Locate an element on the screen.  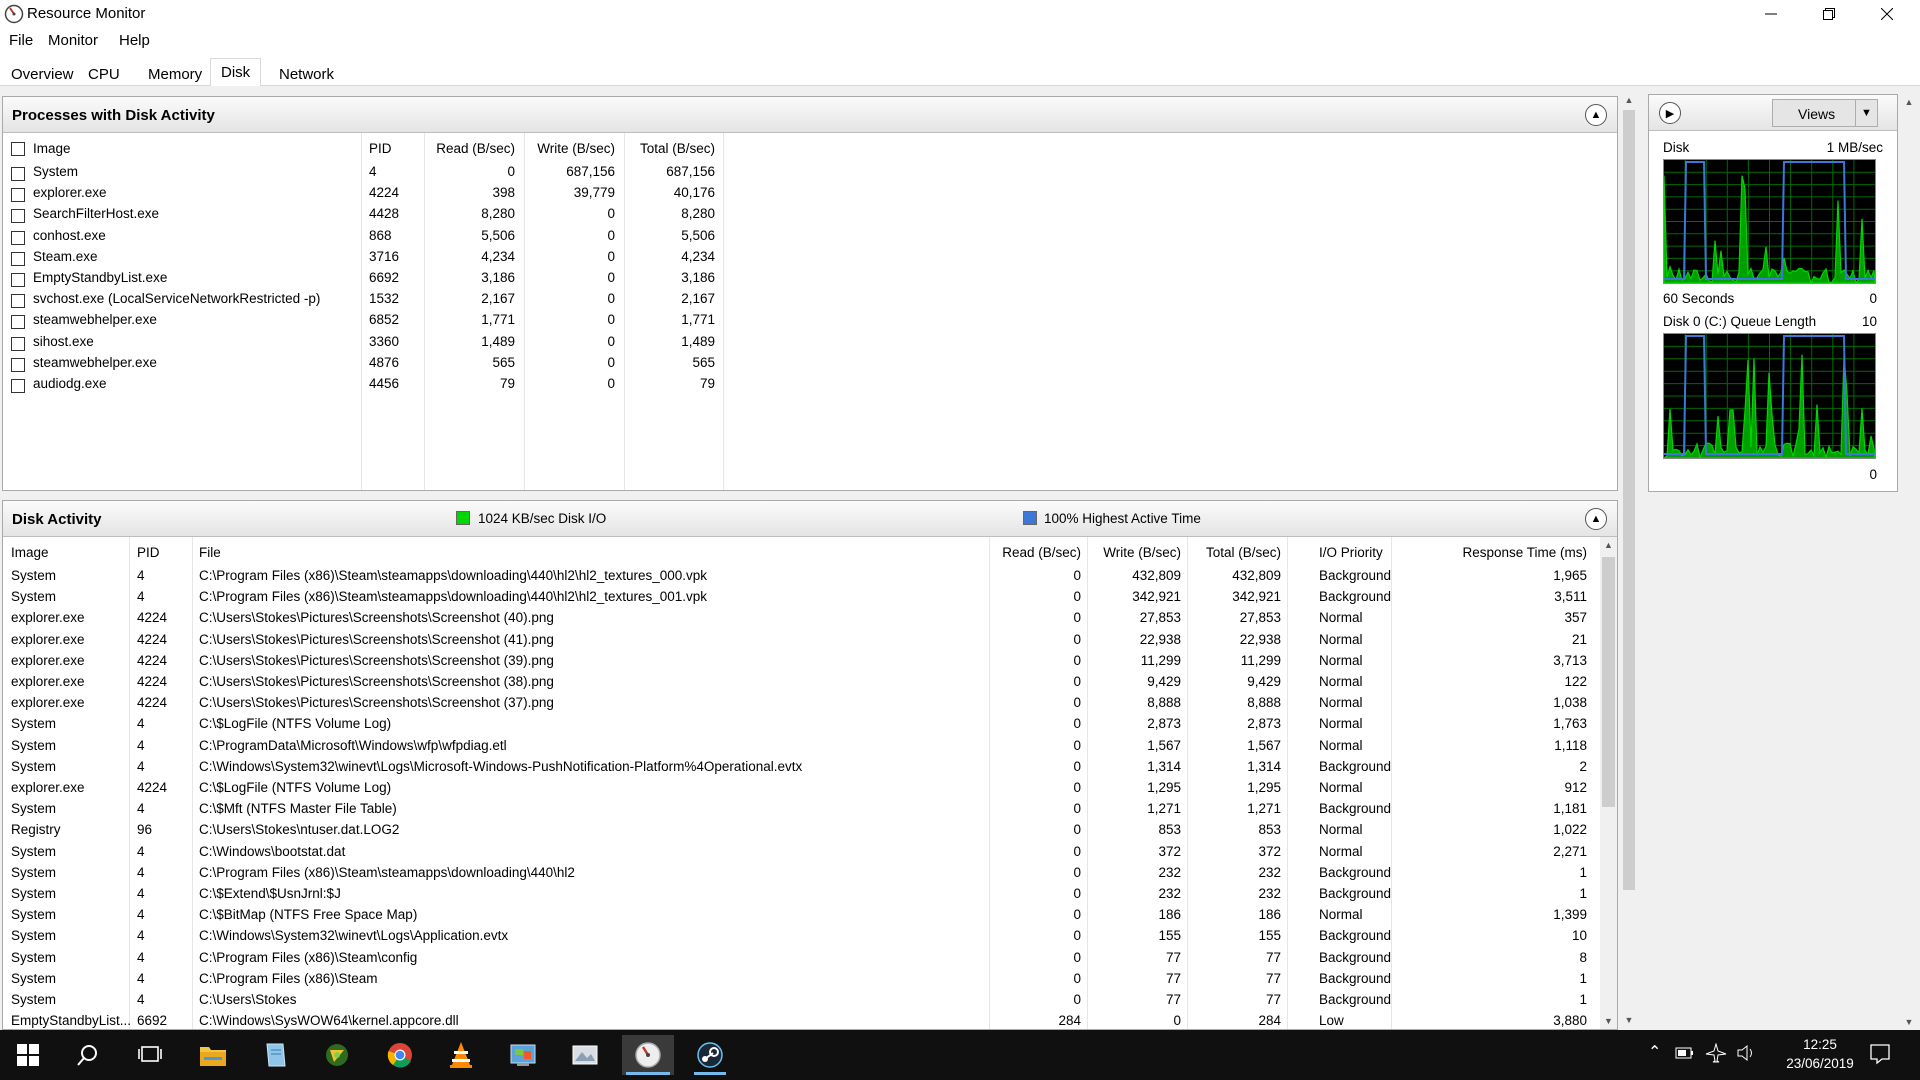
media-player-icon is located at coordinates (337, 1055).